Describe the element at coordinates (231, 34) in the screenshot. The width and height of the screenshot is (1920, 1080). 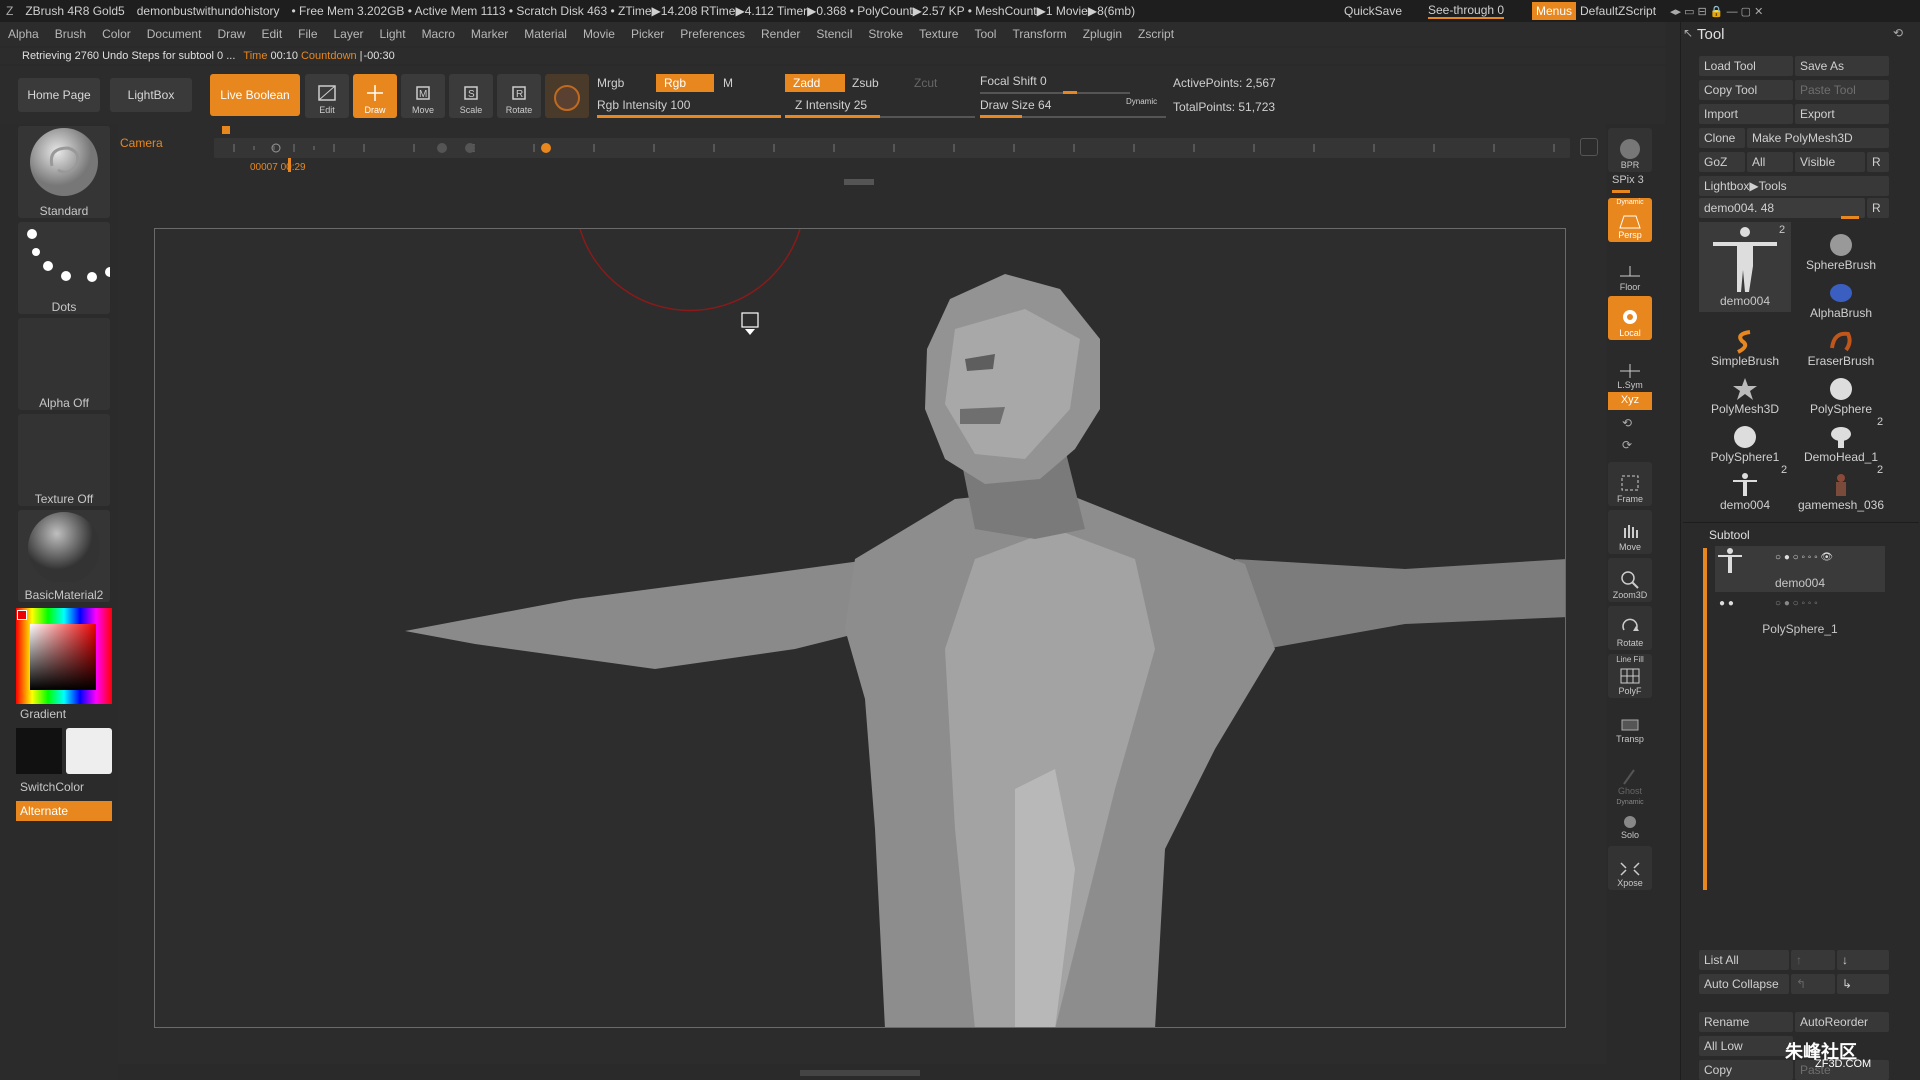
I see `menu-draw: Draw` at that location.